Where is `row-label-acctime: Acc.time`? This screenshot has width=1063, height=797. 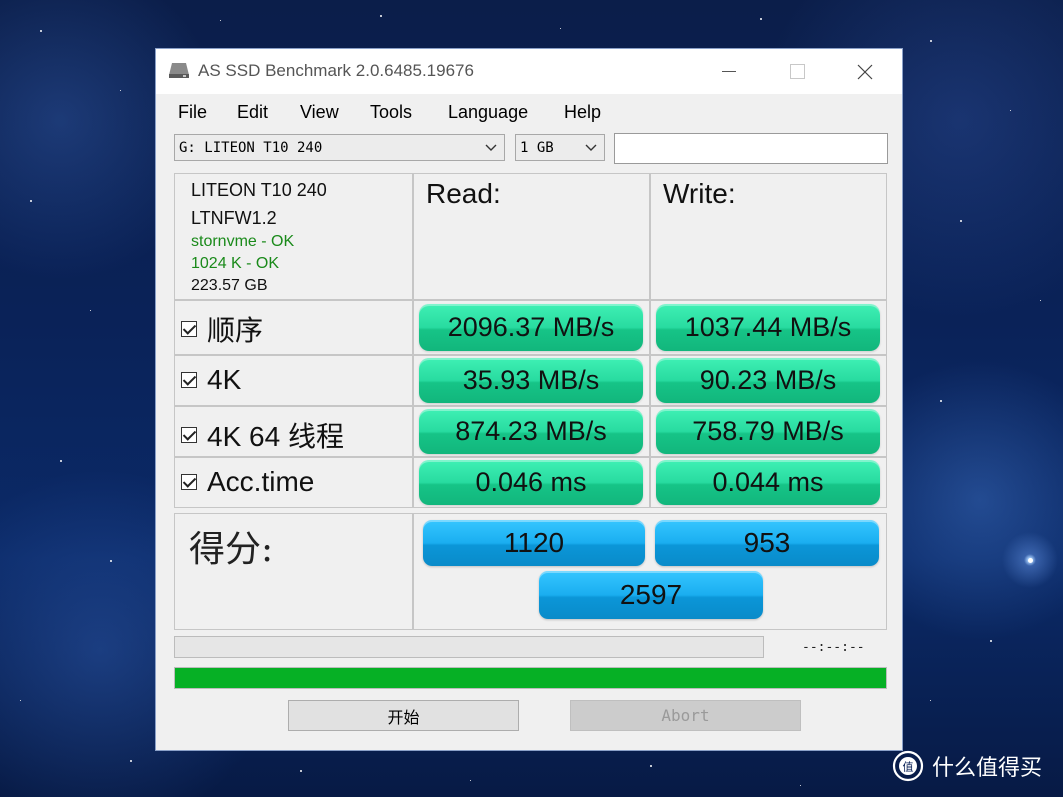
row-label-acctime: Acc.time is located at coordinates (293, 482).